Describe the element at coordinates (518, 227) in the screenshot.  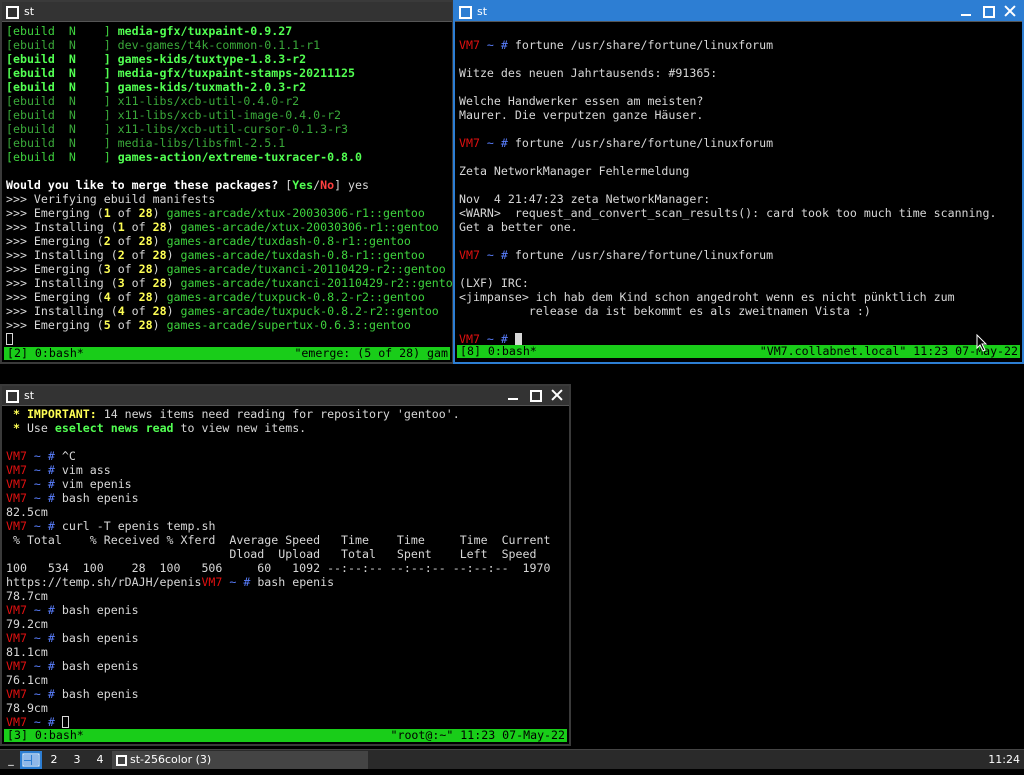
I see `terminal-text: Get a better one.` at that location.